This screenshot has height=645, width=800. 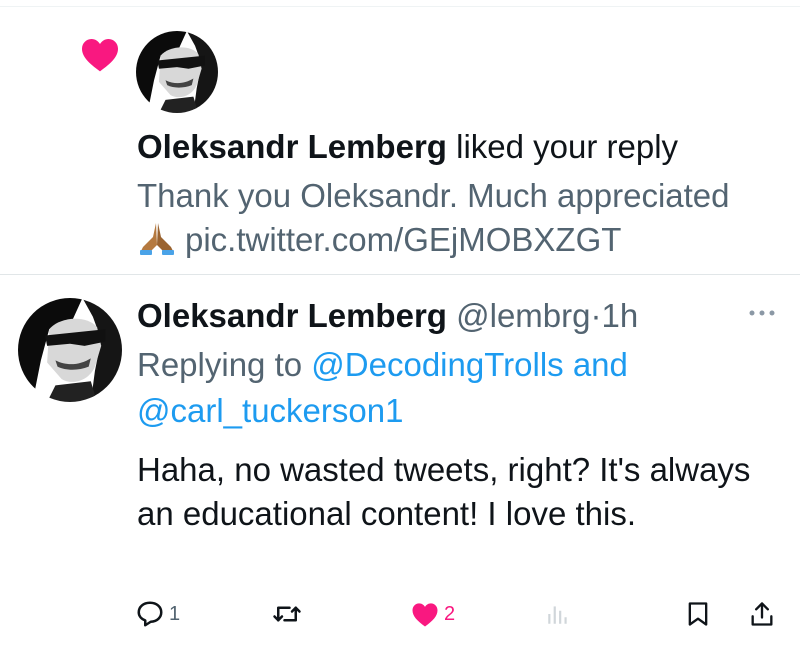 I want to click on reply-joiner: and, so click(x=600, y=364).